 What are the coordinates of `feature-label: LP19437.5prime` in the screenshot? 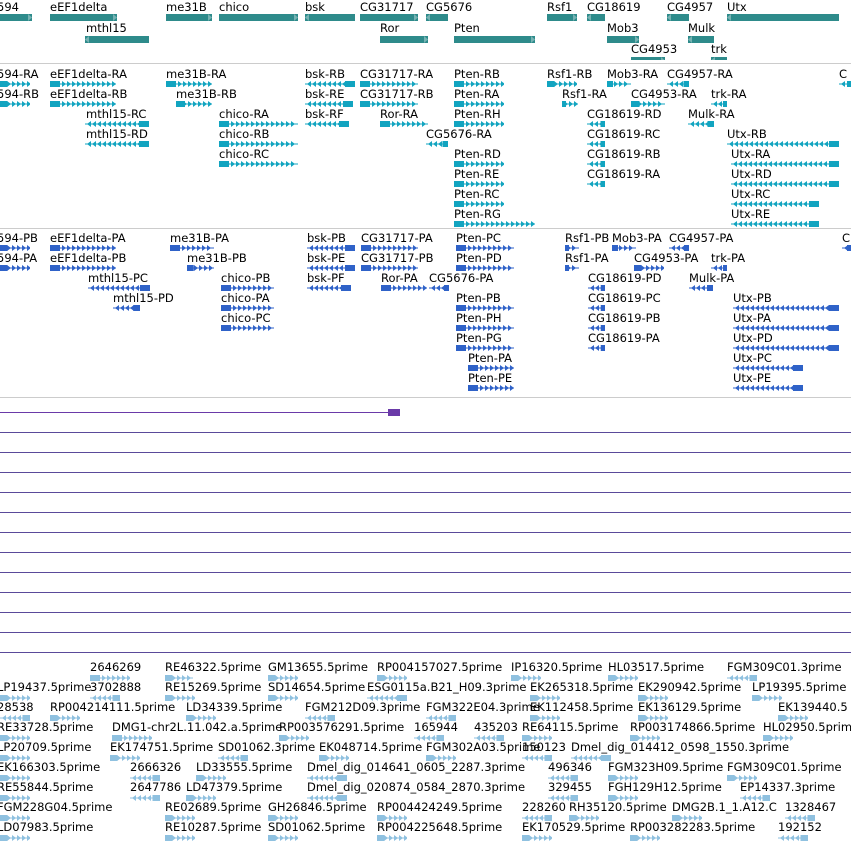 It's located at (45, 687).